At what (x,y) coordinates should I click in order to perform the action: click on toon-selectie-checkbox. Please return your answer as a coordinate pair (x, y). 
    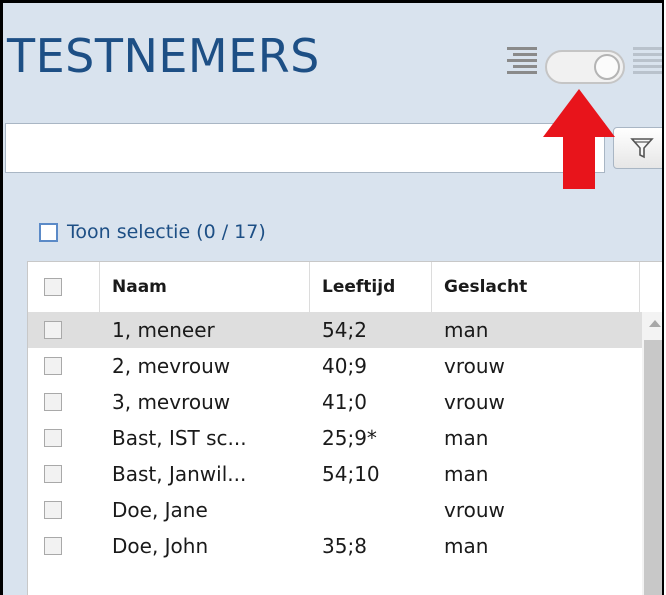
    Looking at the image, I should click on (48, 232).